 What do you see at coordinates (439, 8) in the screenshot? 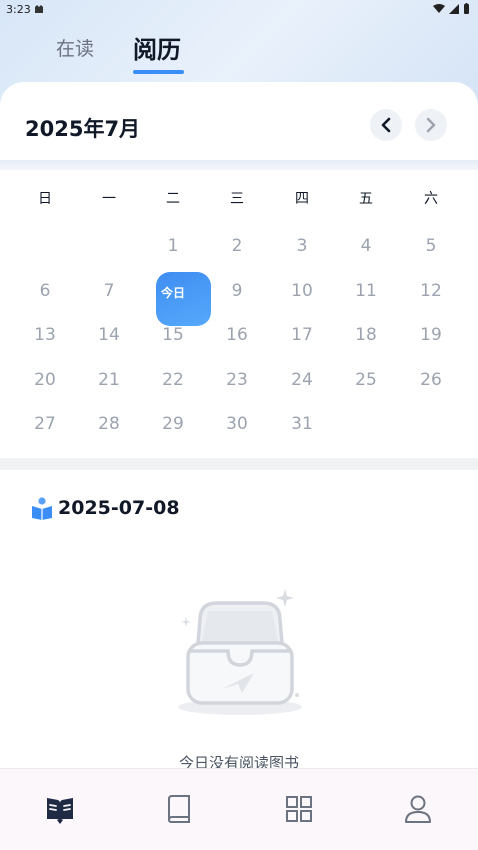
I see `wifi-icon` at bounding box center [439, 8].